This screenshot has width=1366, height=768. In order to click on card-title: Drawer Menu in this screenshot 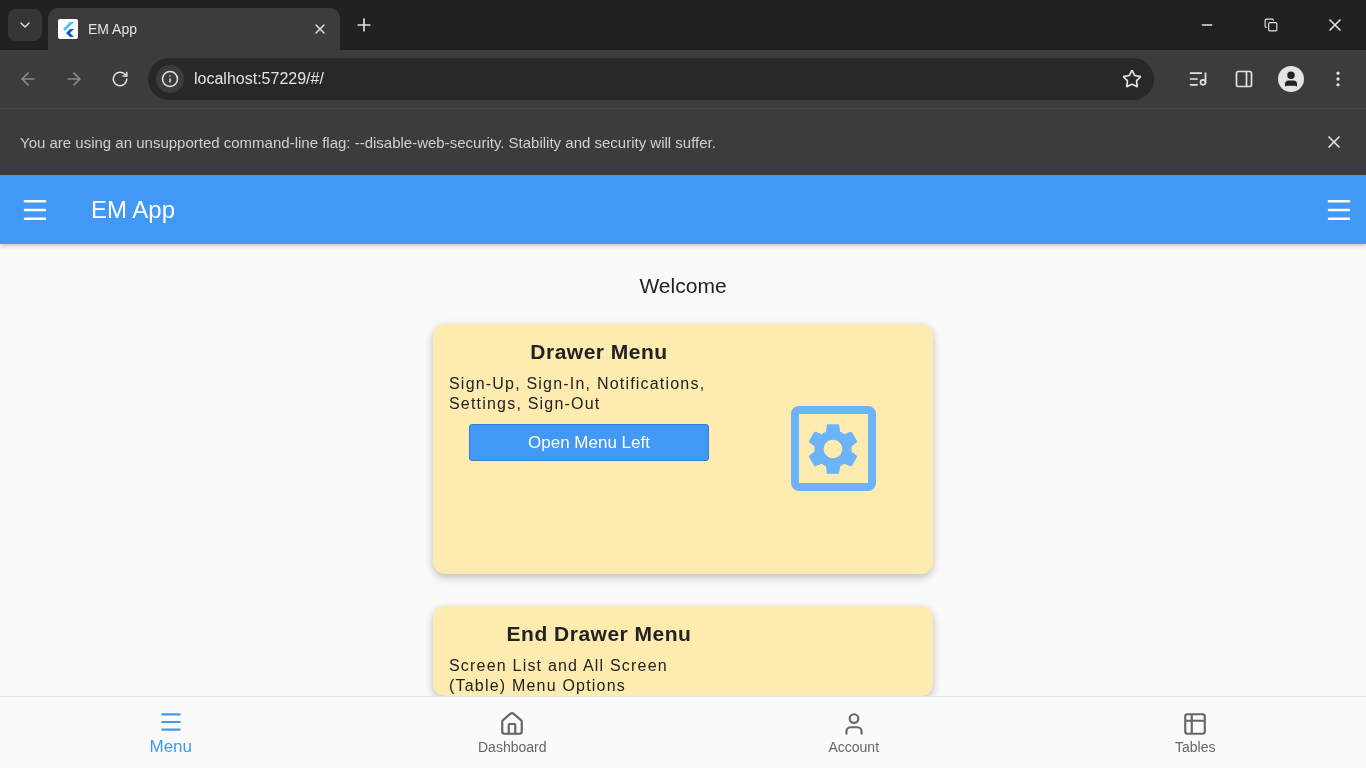, I will do `click(599, 352)`.